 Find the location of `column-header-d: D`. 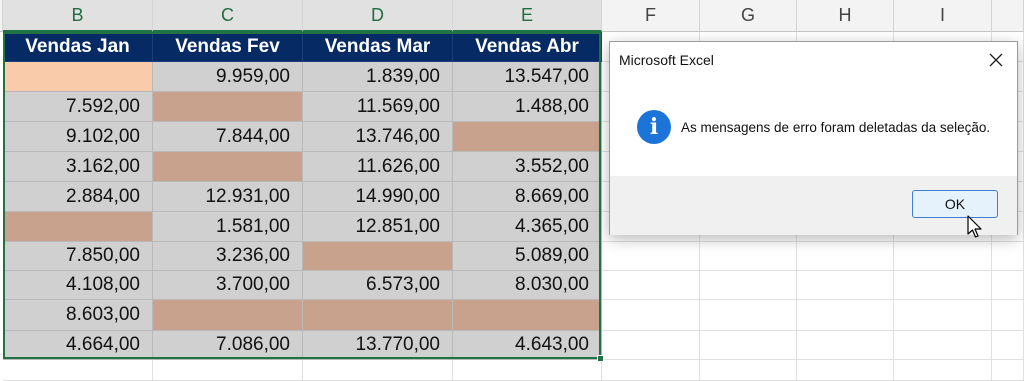

column-header-d: D is located at coordinates (378, 16).